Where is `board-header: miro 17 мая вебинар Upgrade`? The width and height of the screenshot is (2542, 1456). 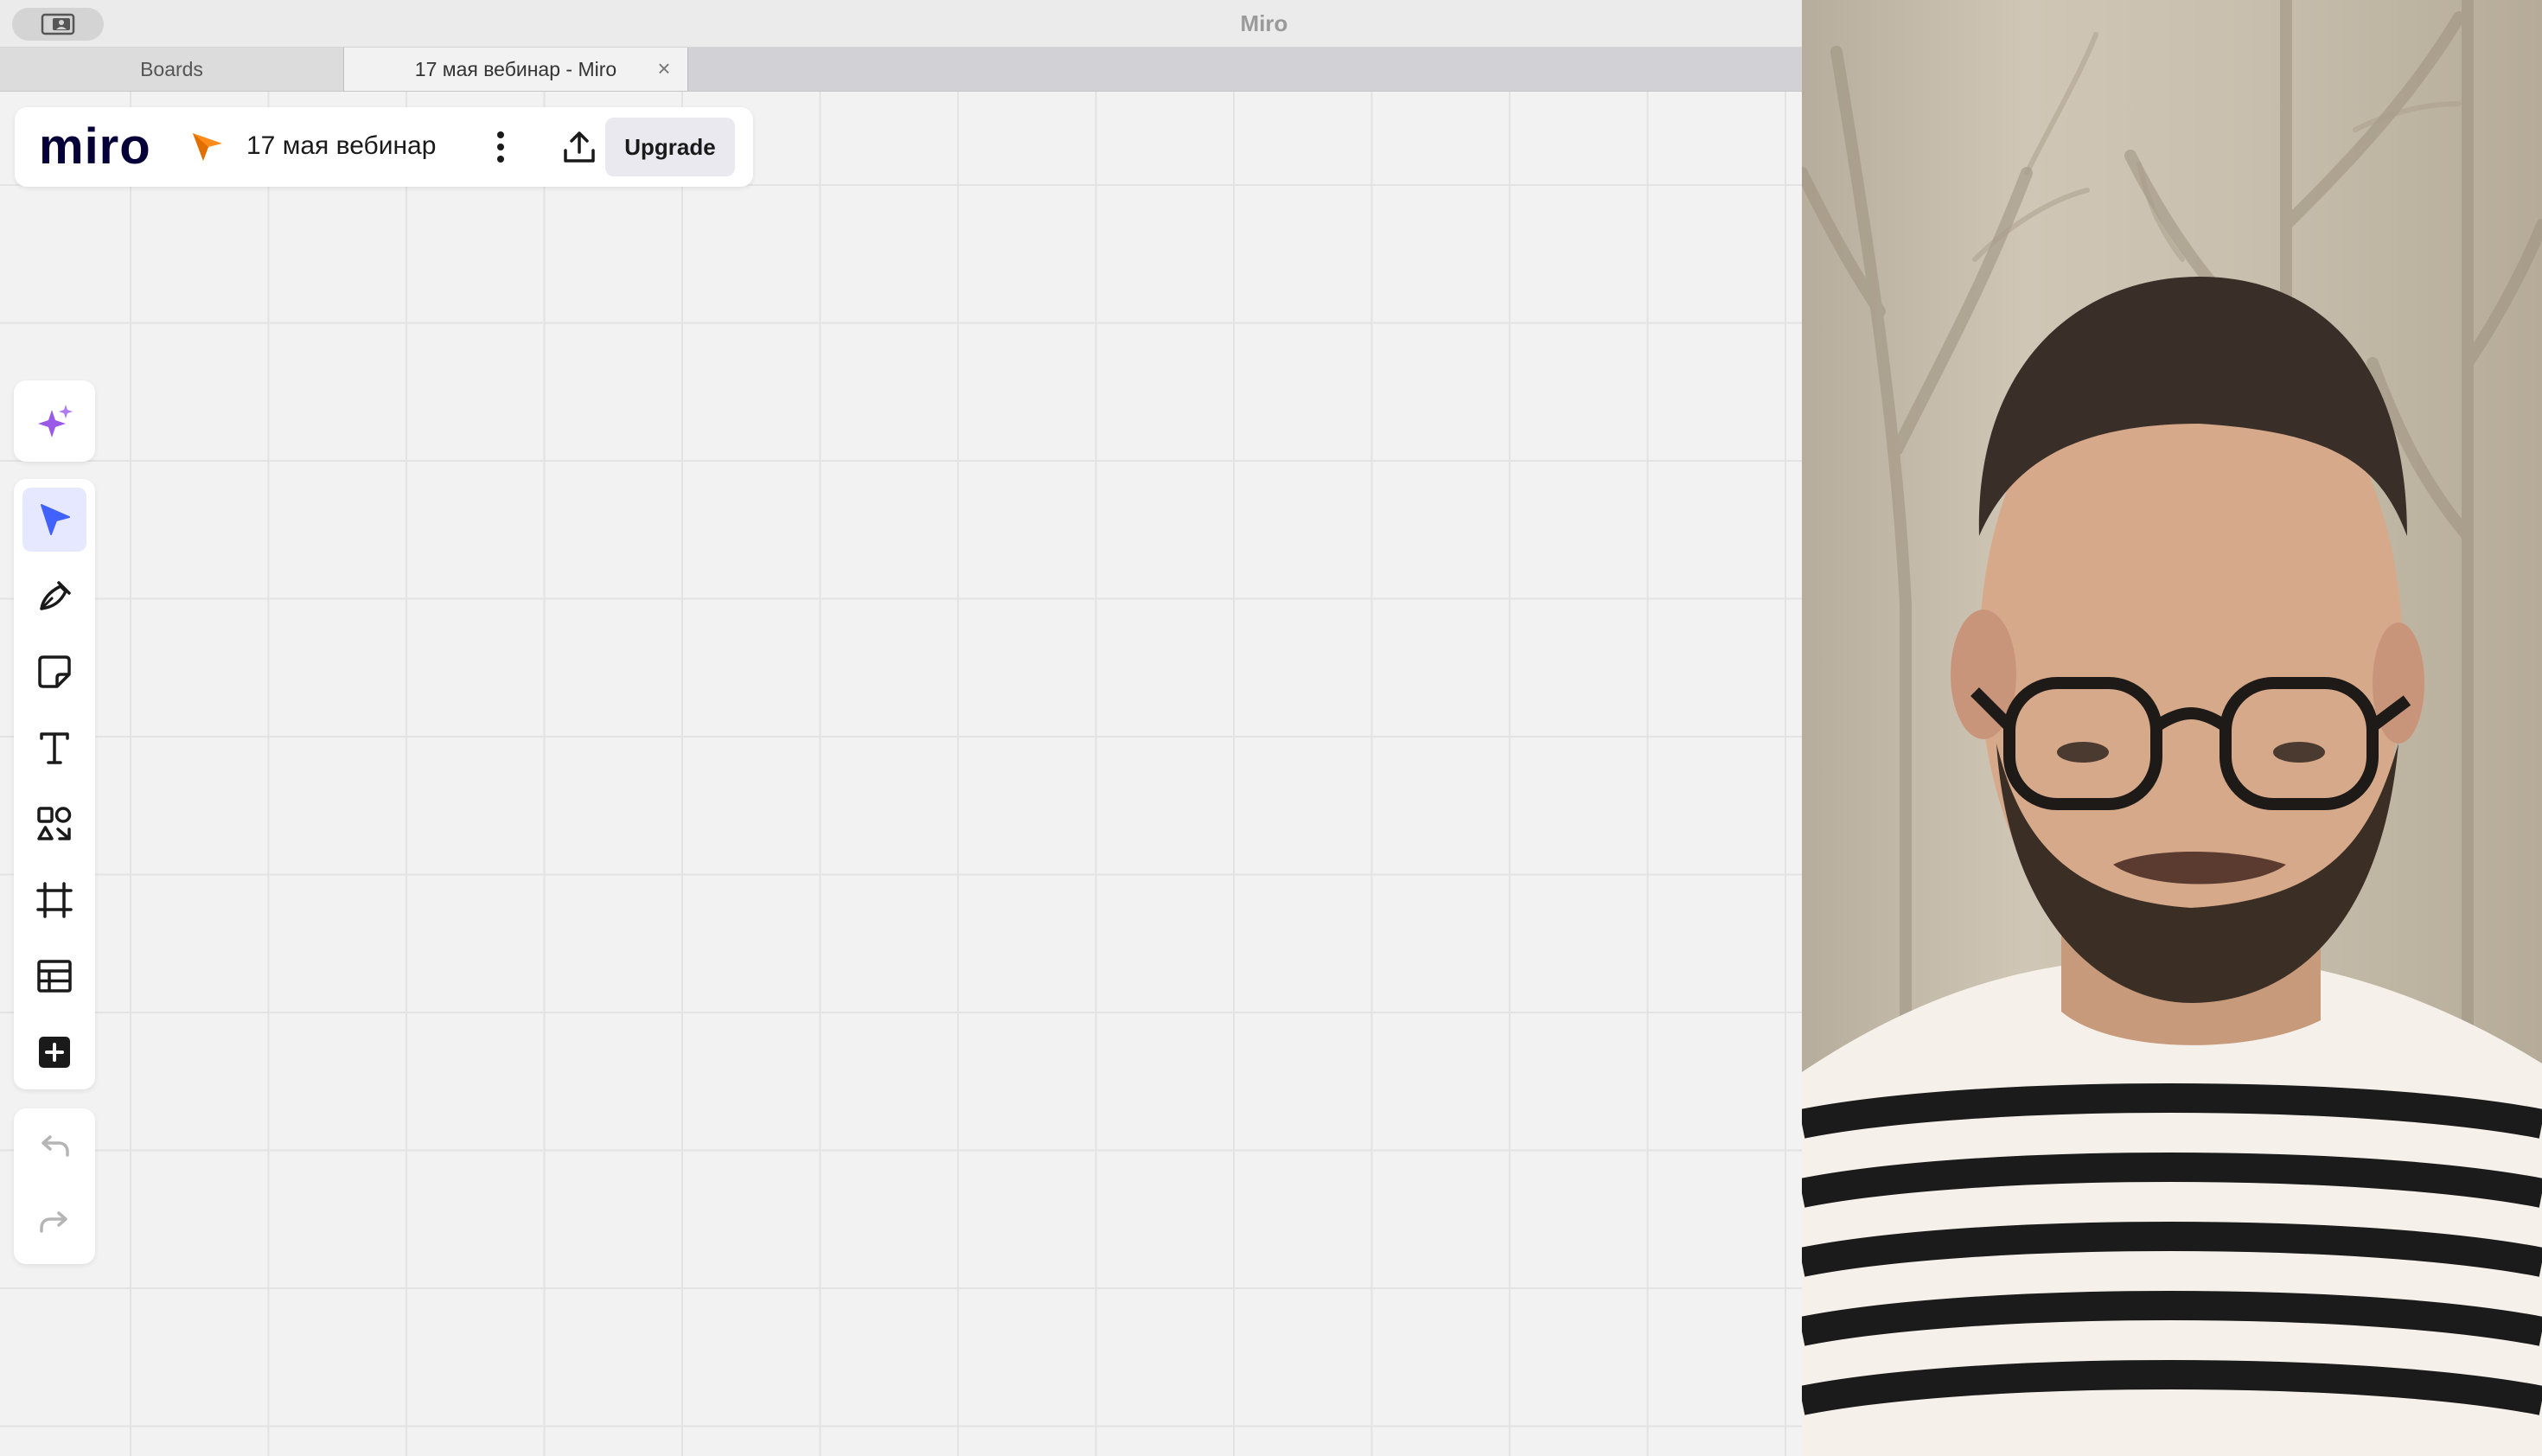
board-header: miro 17 мая вебинар Upgrade is located at coordinates (384, 147).